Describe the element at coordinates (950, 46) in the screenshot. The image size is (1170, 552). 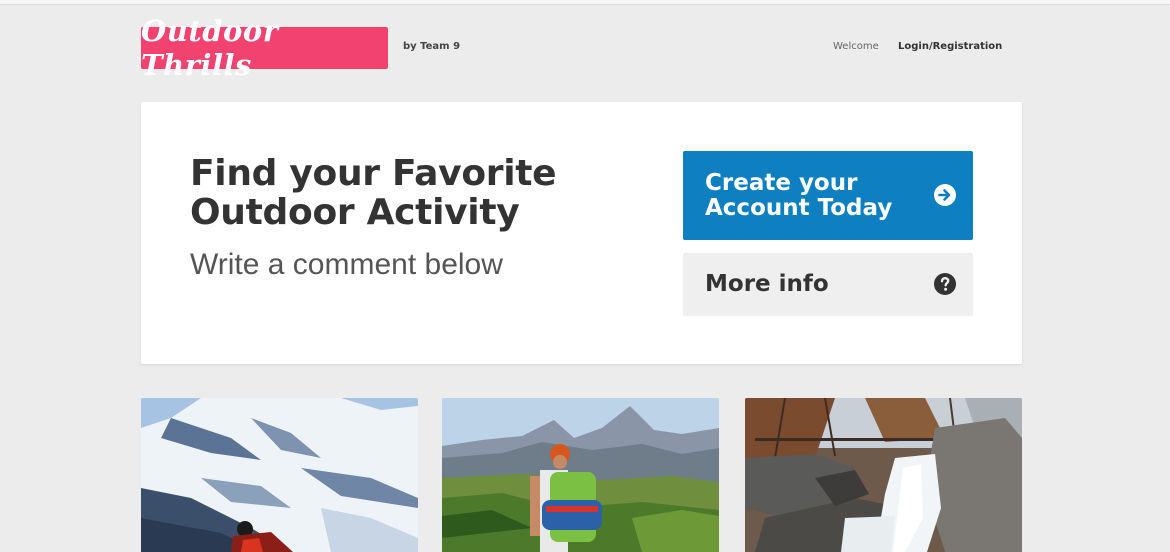
I see `nav-login-registration-link: Login/Registration` at that location.